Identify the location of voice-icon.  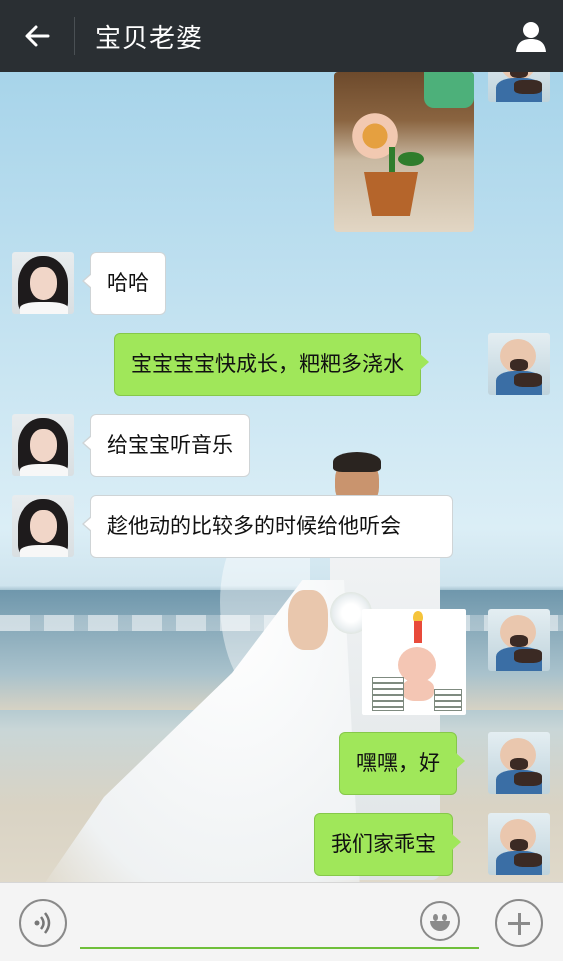
(42, 923).